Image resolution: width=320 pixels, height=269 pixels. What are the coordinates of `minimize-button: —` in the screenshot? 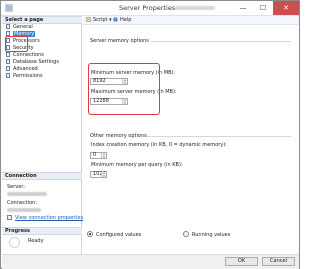 It's located at (243, 8).